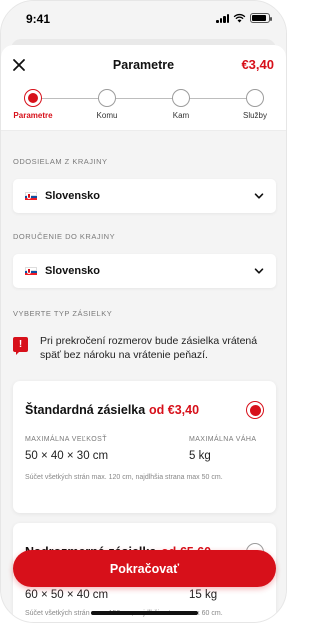  What do you see at coordinates (85, 410) in the screenshot?
I see `parcel-option-title: Štandardná zásielka` at bounding box center [85, 410].